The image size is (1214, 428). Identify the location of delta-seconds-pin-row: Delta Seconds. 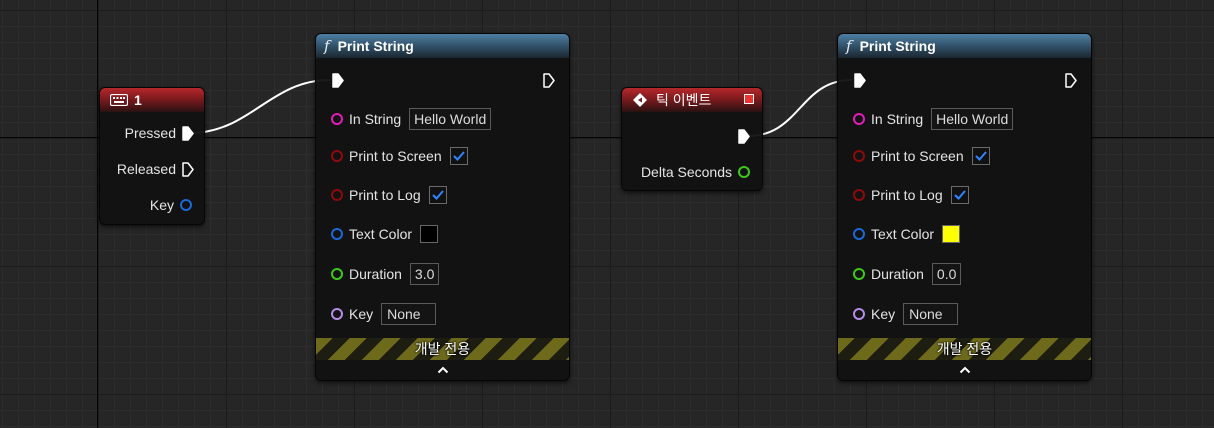
(695, 172).